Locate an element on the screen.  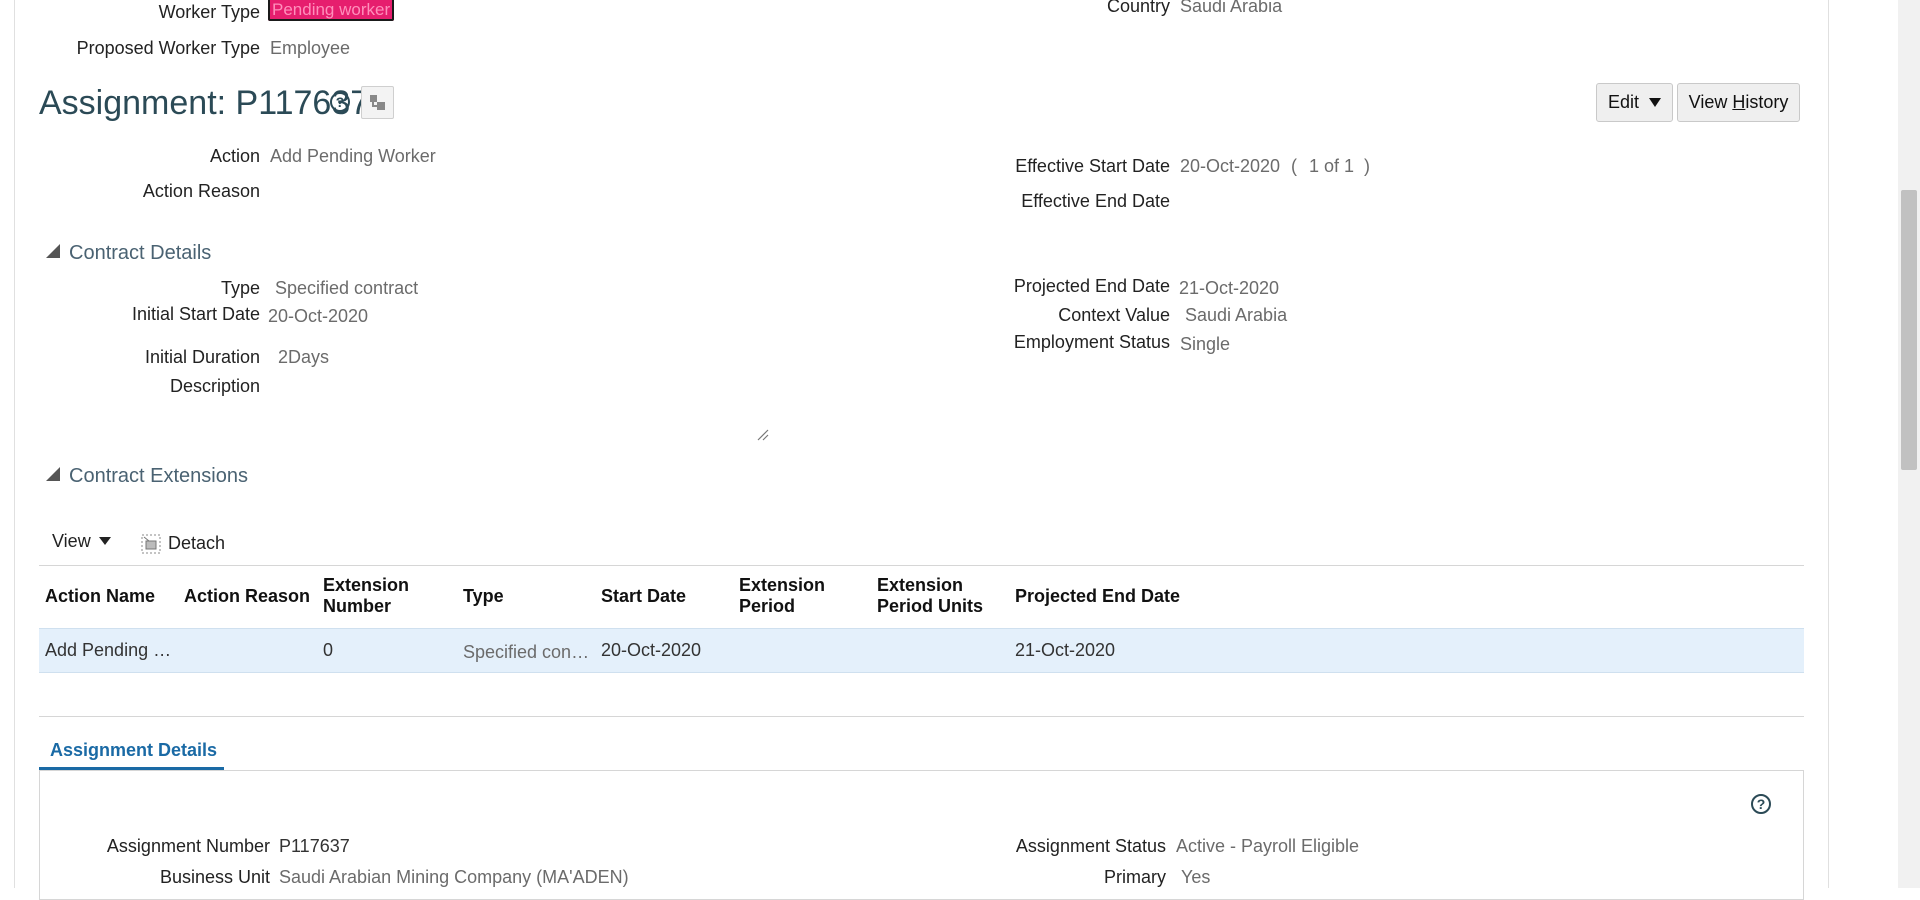
description-label: Description is located at coordinates (214, 386).